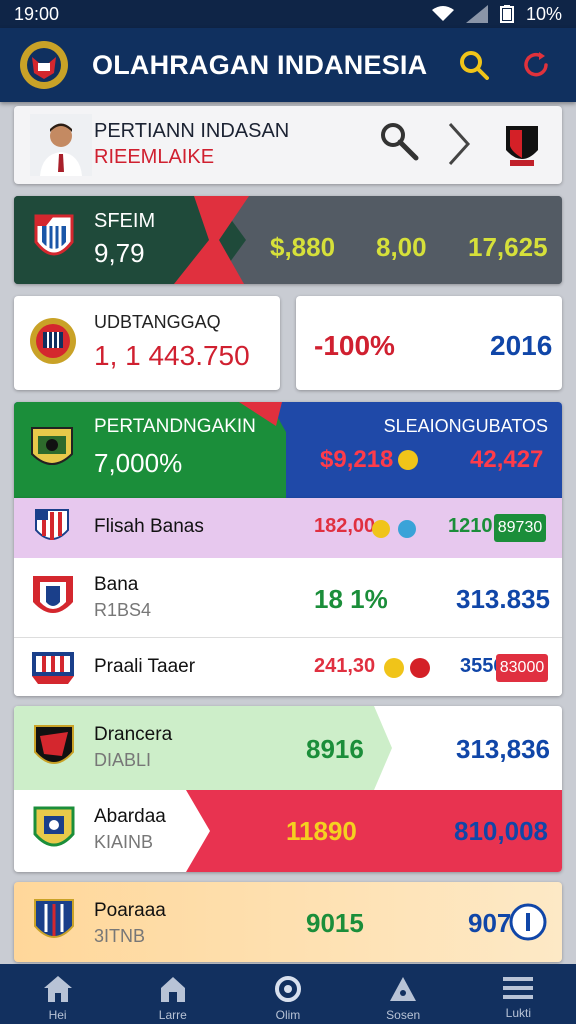  Describe the element at coordinates (503, 599) in the screenshot. I see `row-value-2: 313.835` at that location.